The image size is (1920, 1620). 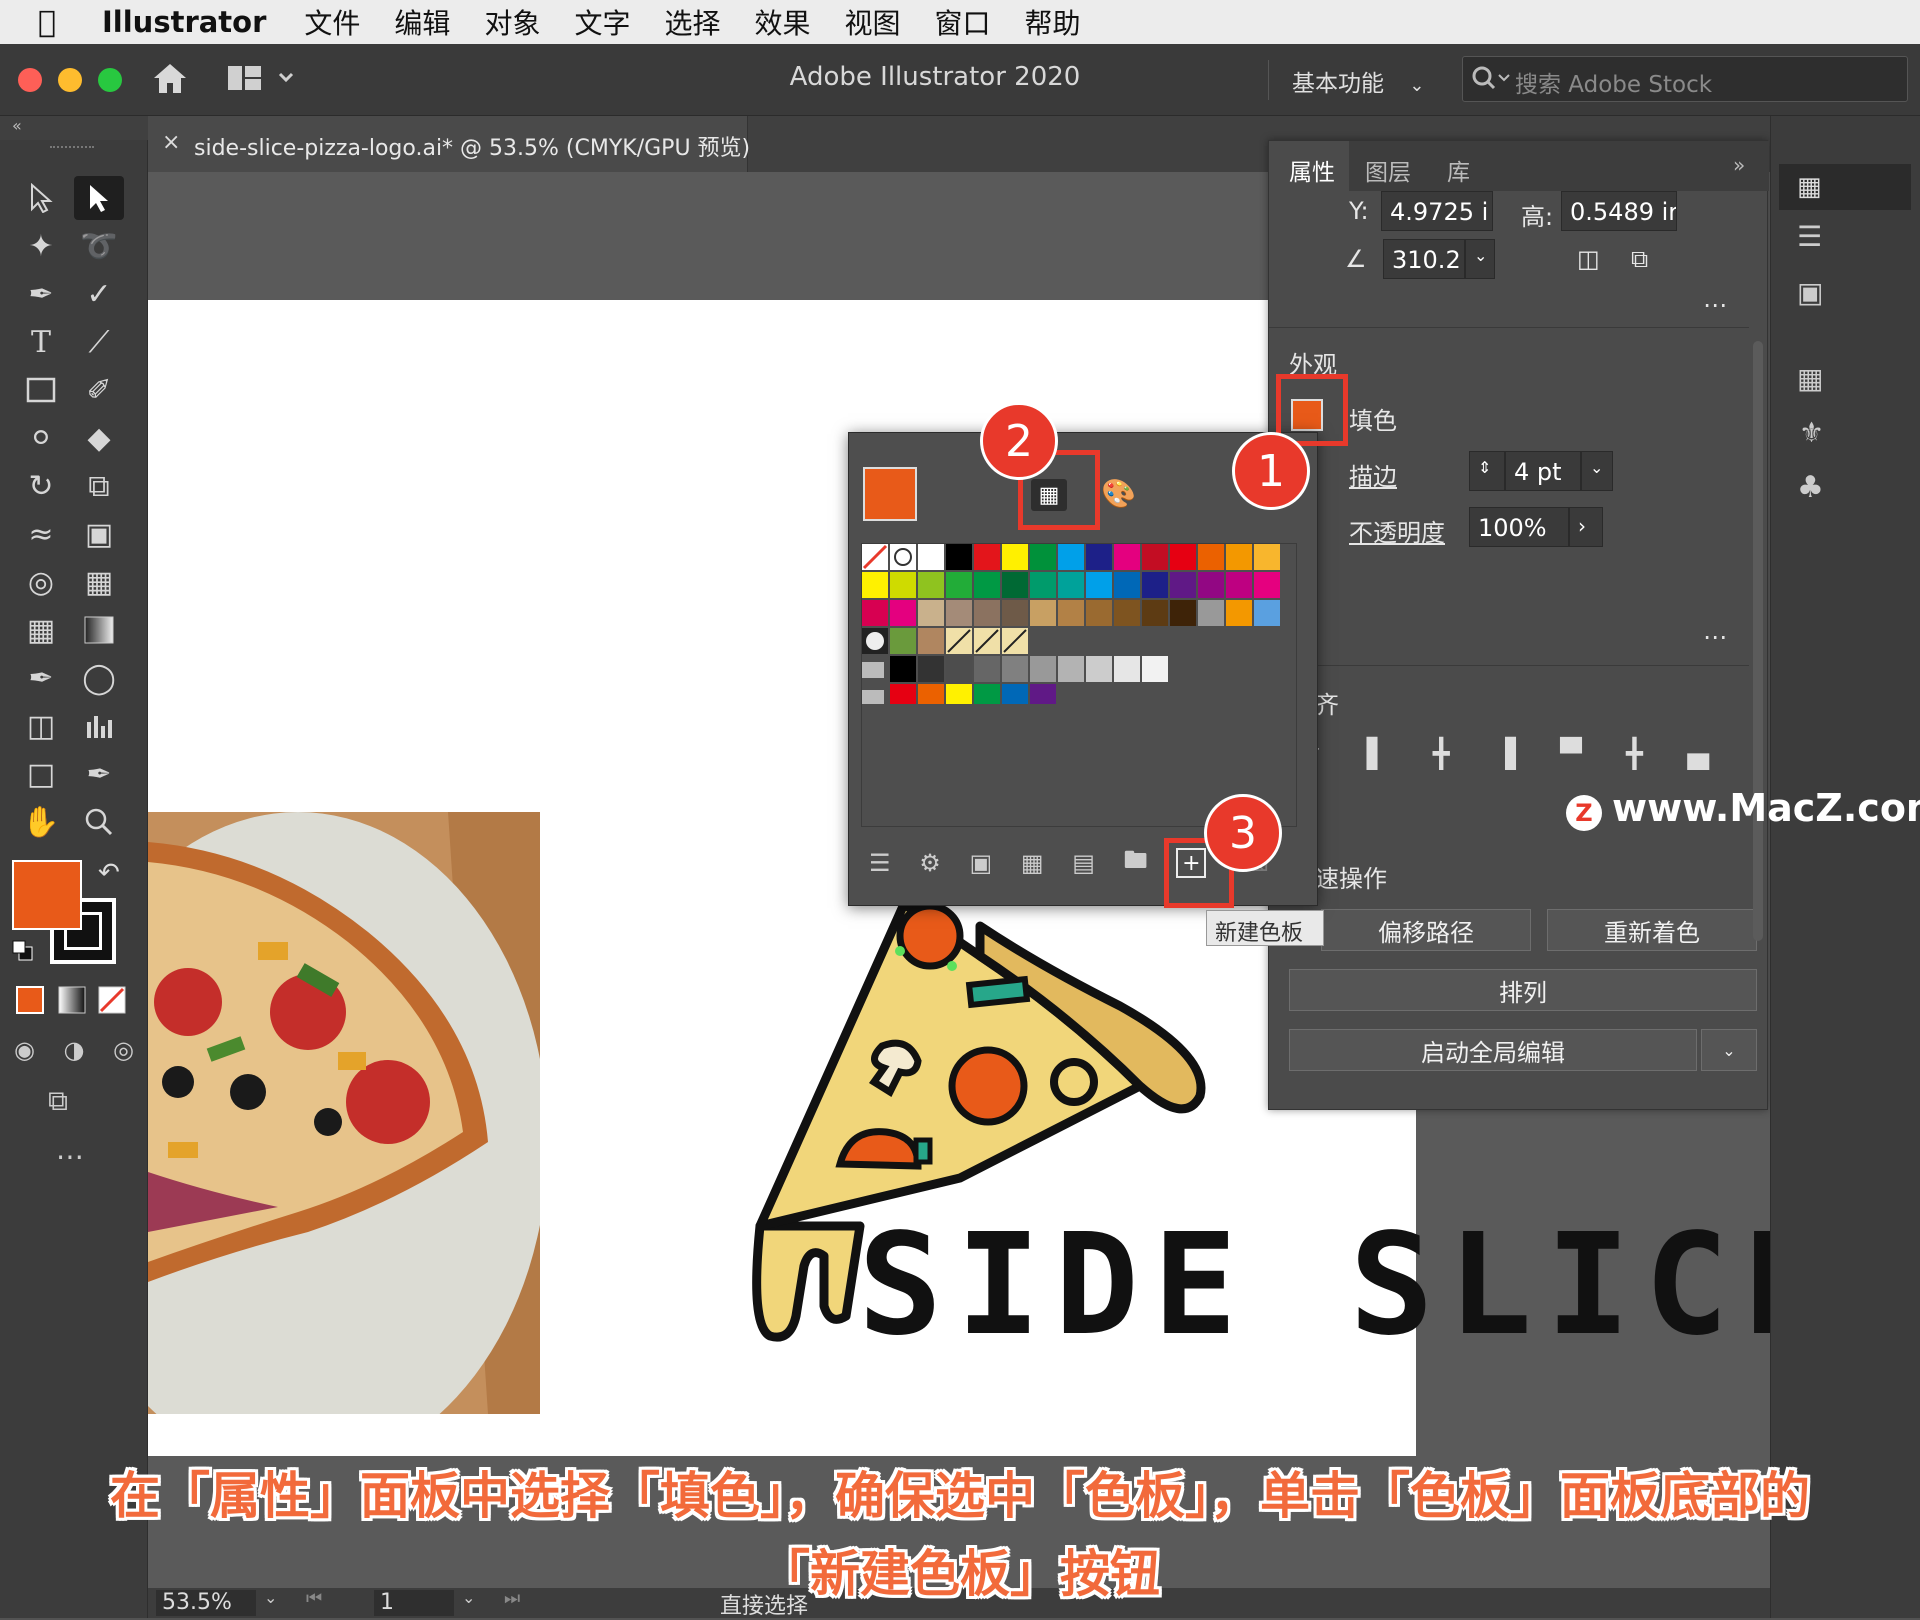 What do you see at coordinates (1458, 170) in the screenshot?
I see `tab-libraries: 库` at bounding box center [1458, 170].